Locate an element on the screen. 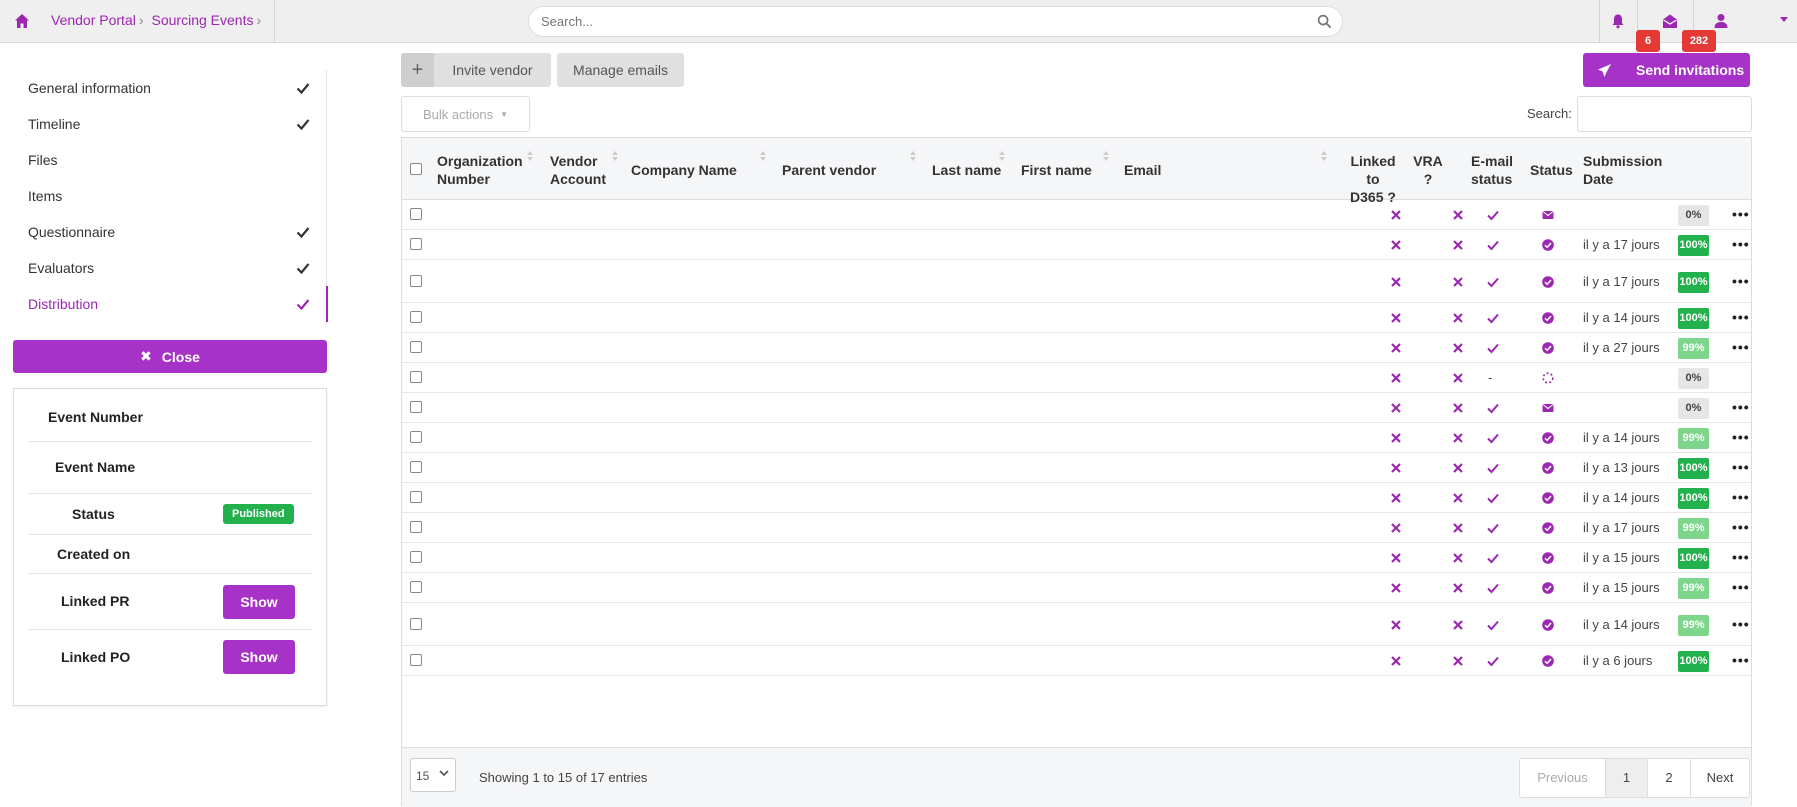 This screenshot has width=1797, height=807. select-all-checkbox is located at coordinates (416, 169).